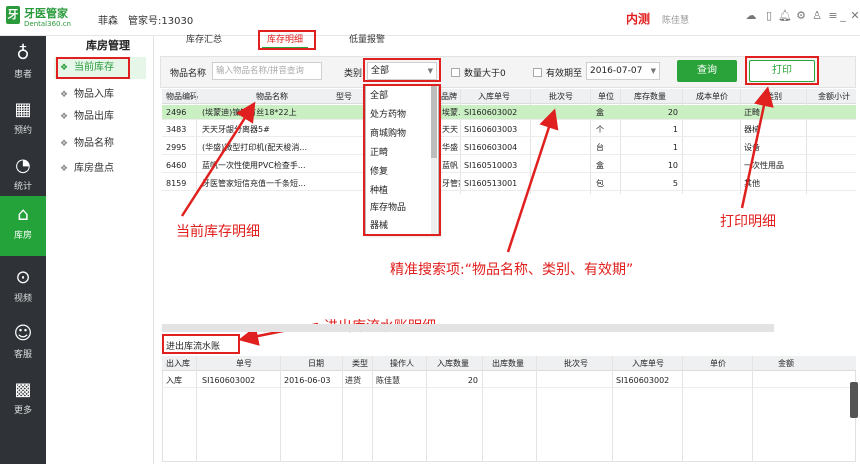 Image resolution: width=860 pixels, height=464 pixels. What do you see at coordinates (244, 364) in the screenshot?
I see `column-header: 单号` at bounding box center [244, 364].